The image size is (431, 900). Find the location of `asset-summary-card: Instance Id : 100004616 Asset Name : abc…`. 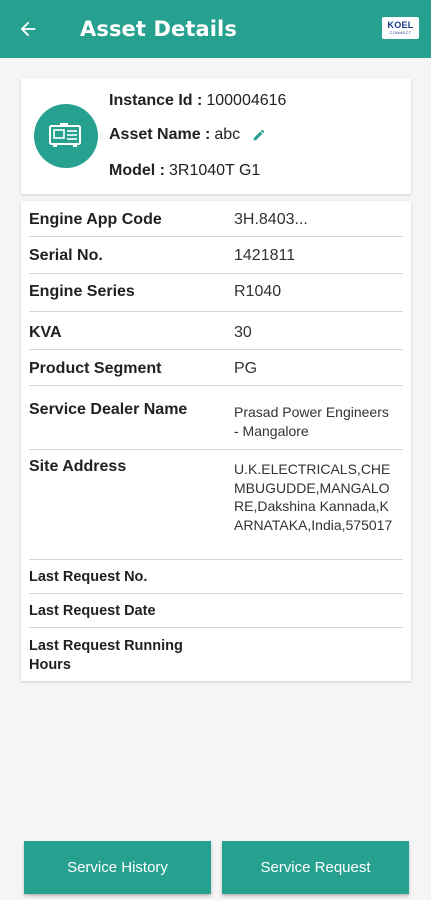

asset-summary-card: Instance Id : 100004616 Asset Name : abc… is located at coordinates (216, 136).